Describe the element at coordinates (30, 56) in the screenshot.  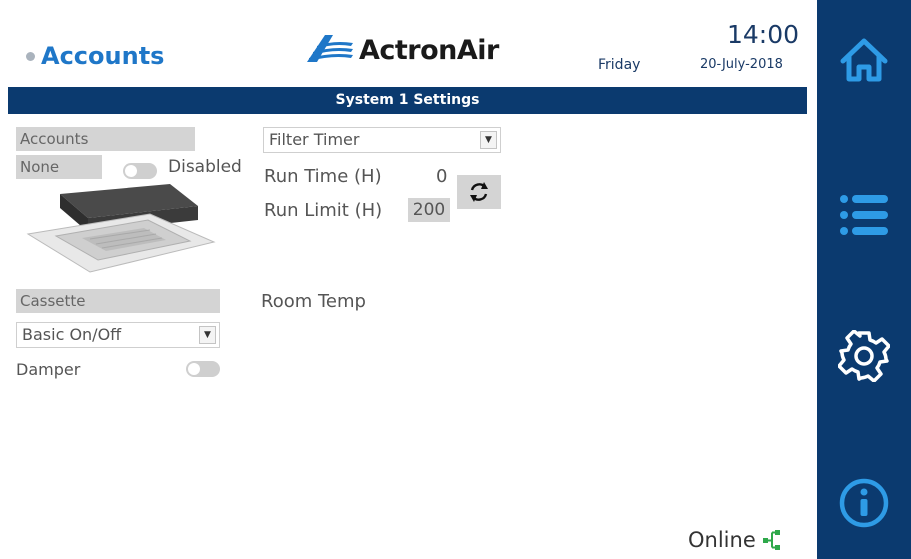
I see `title-bullet-icon` at that location.